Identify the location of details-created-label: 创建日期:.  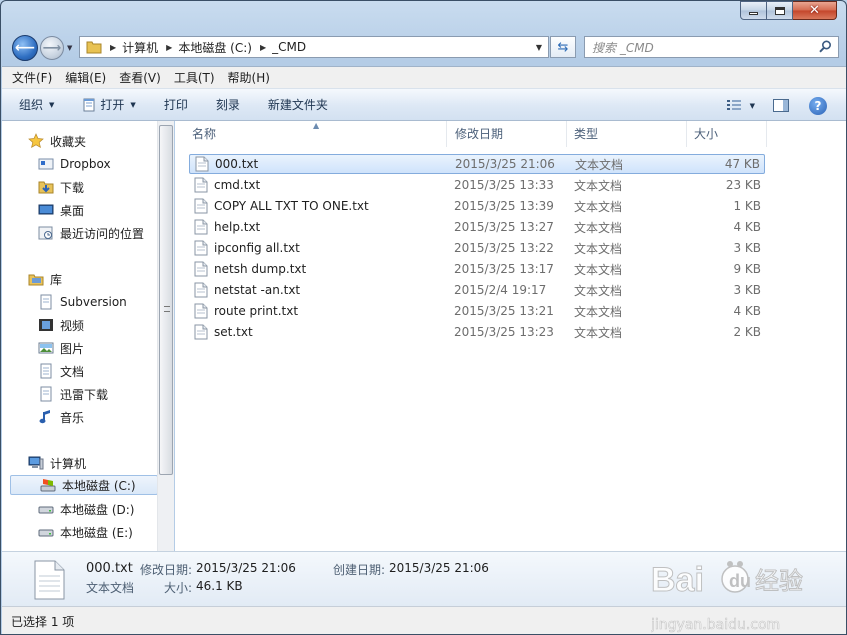
(359, 570).